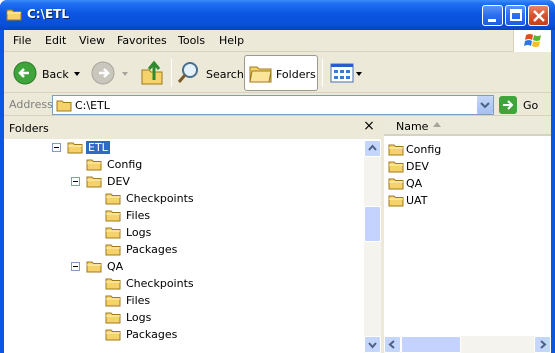 This screenshot has height=353, width=555. I want to click on go-button: Go, so click(523, 105).